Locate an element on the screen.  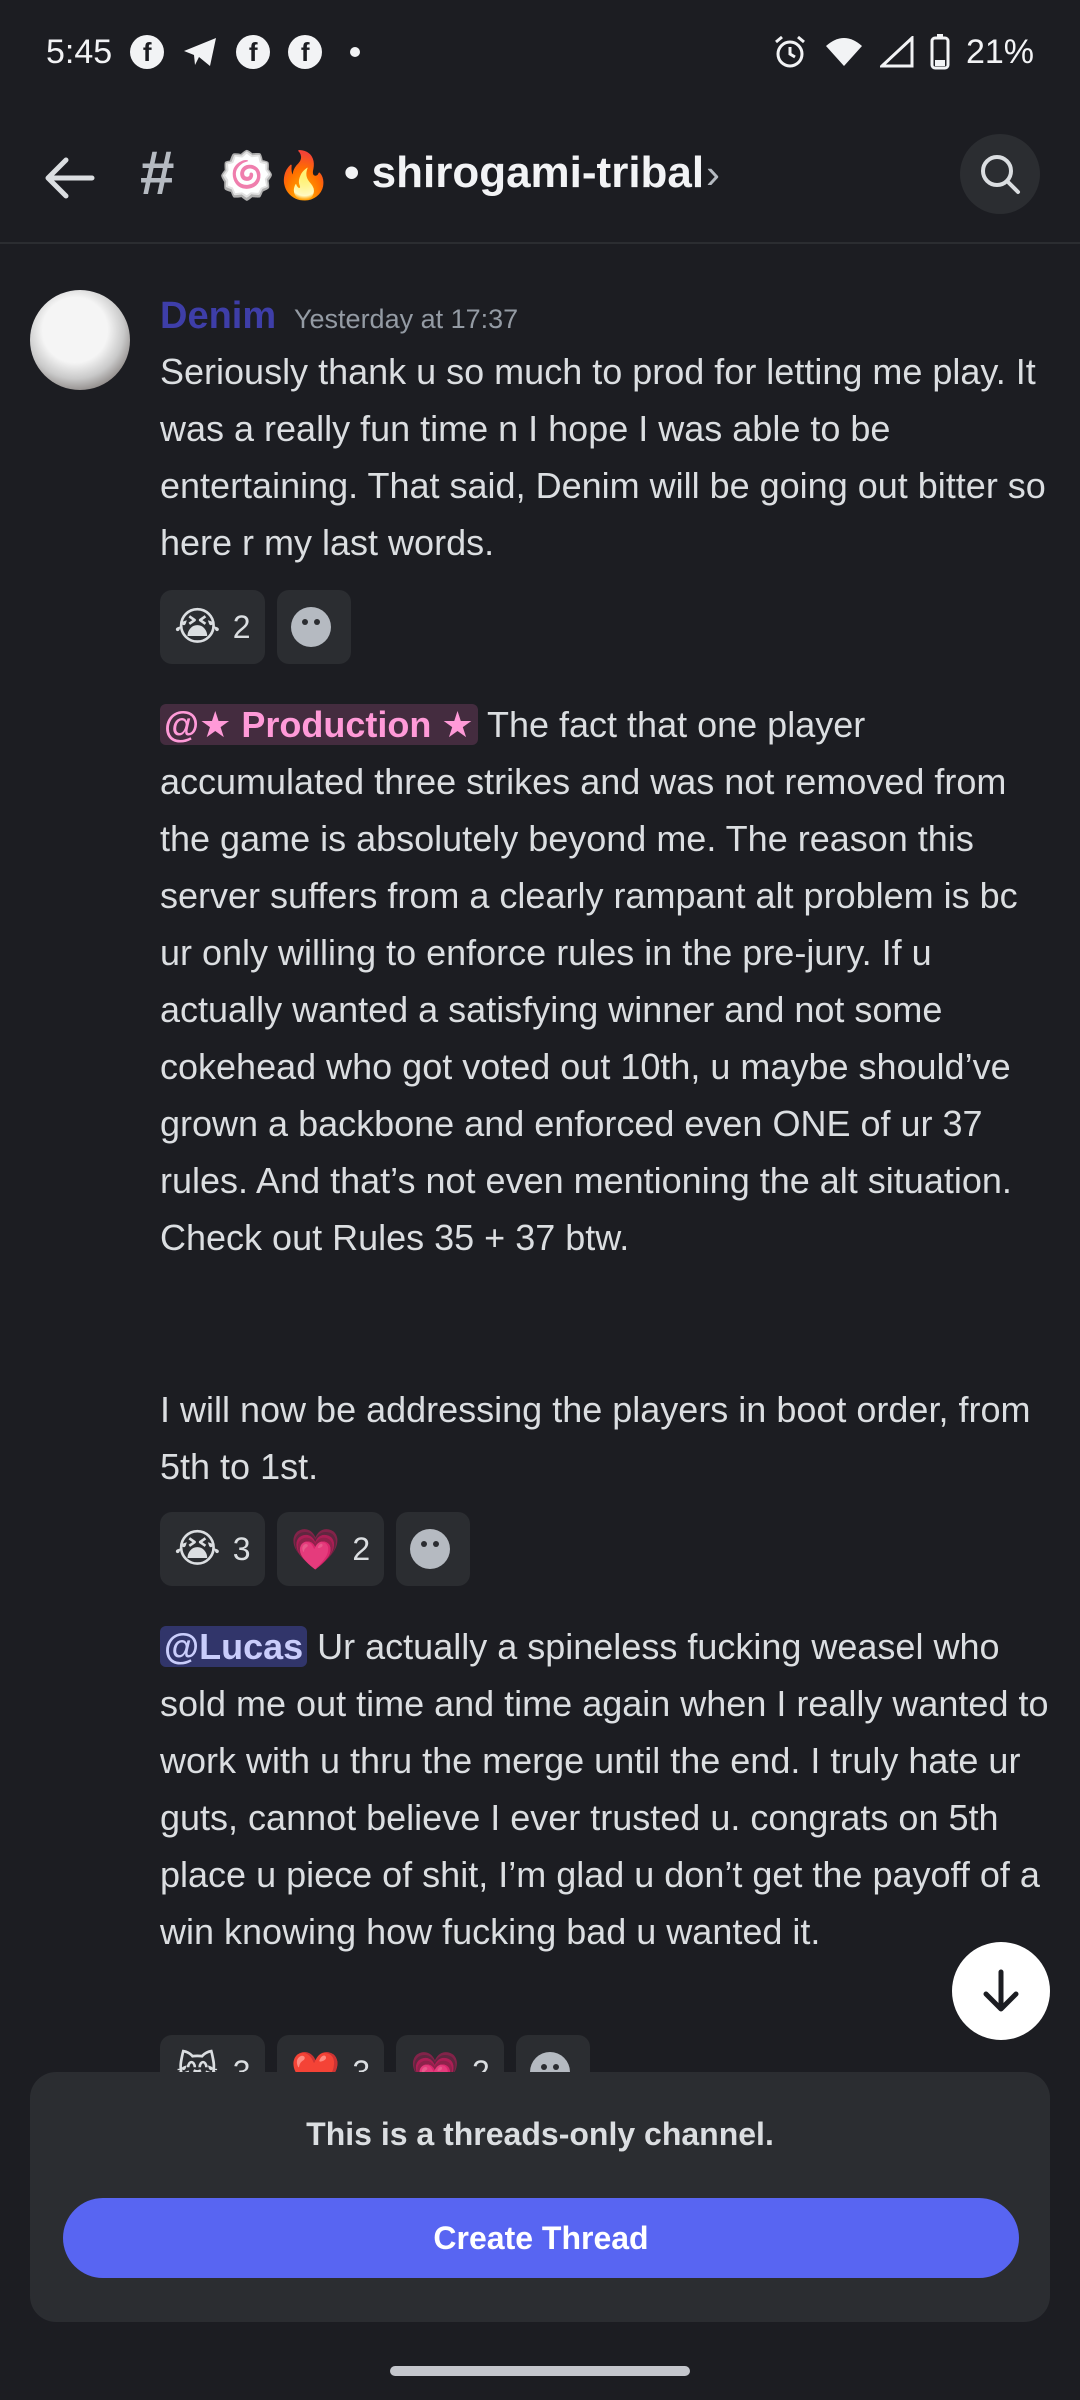
avatar is located at coordinates (80, 340).